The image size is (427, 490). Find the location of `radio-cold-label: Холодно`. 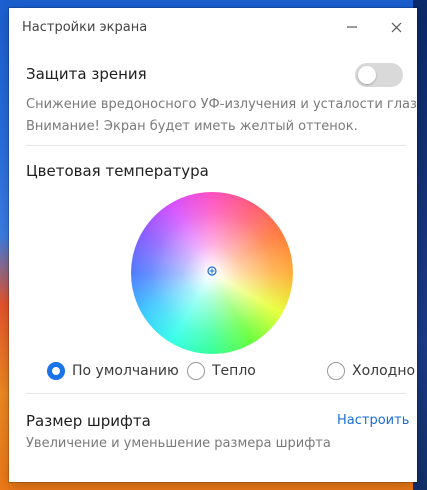

radio-cold-label: Холодно is located at coordinates (384, 371).